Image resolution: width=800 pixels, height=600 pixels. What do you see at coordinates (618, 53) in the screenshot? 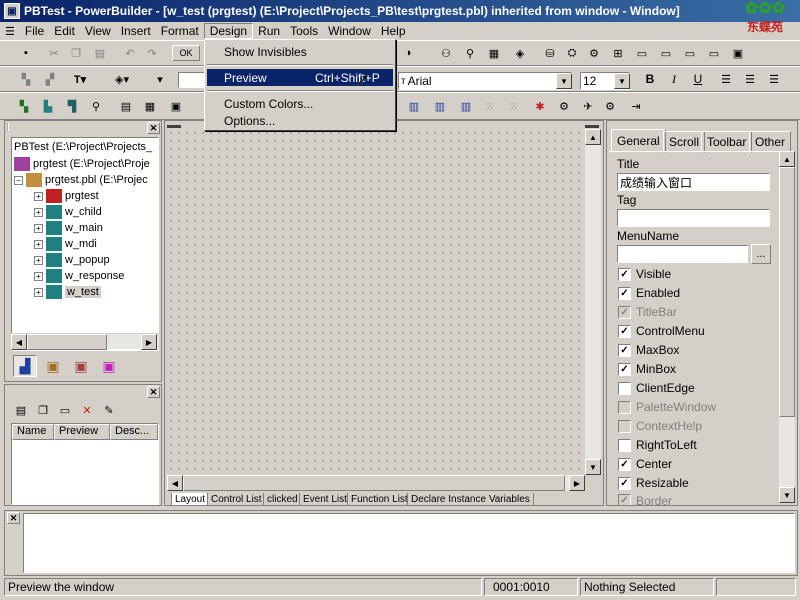
I see `control-icon: ⊞` at bounding box center [618, 53].